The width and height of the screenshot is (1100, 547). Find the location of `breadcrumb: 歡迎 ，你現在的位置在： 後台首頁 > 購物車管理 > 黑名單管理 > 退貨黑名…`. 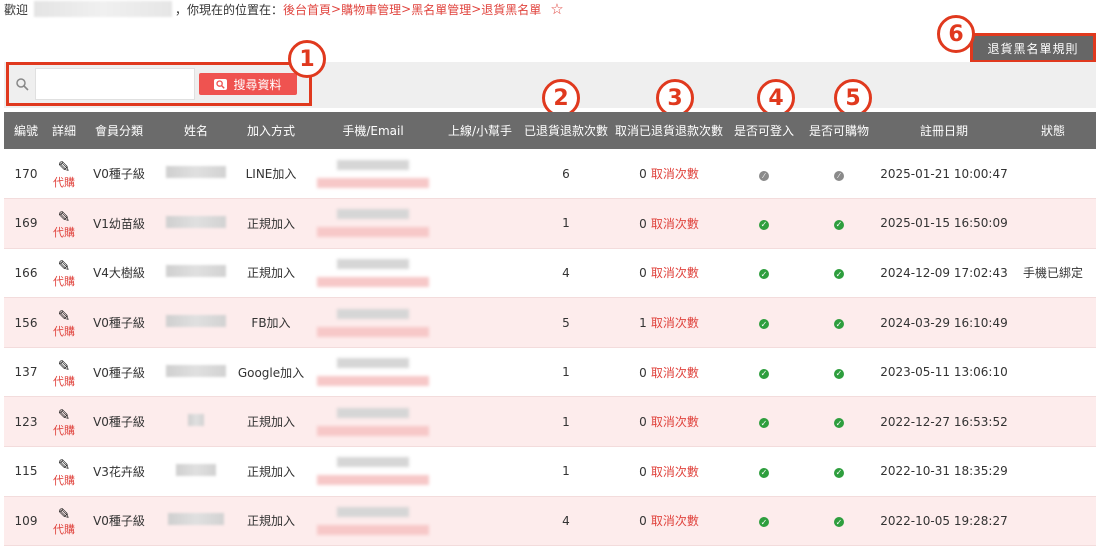

breadcrumb: 歡迎 ，你現在的位置在： 後台首頁 > 購物車管理 > 黑名單管理 > 退貨黑名… is located at coordinates (284, 9).